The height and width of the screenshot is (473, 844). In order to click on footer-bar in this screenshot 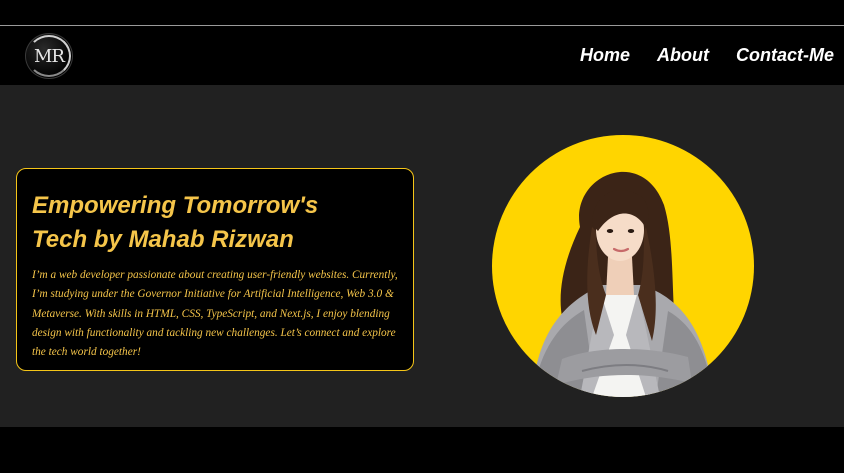, I will do `click(422, 450)`.